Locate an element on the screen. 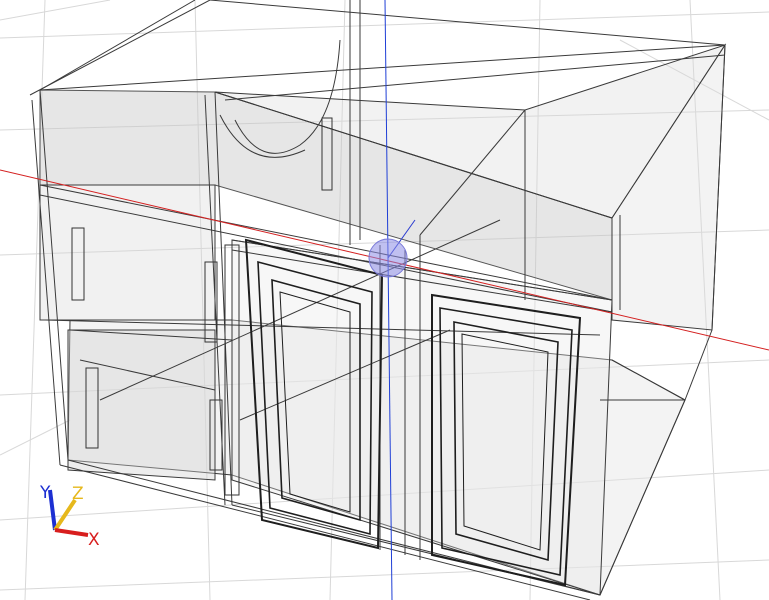  triad-x-label: X is located at coordinates (94, 540).